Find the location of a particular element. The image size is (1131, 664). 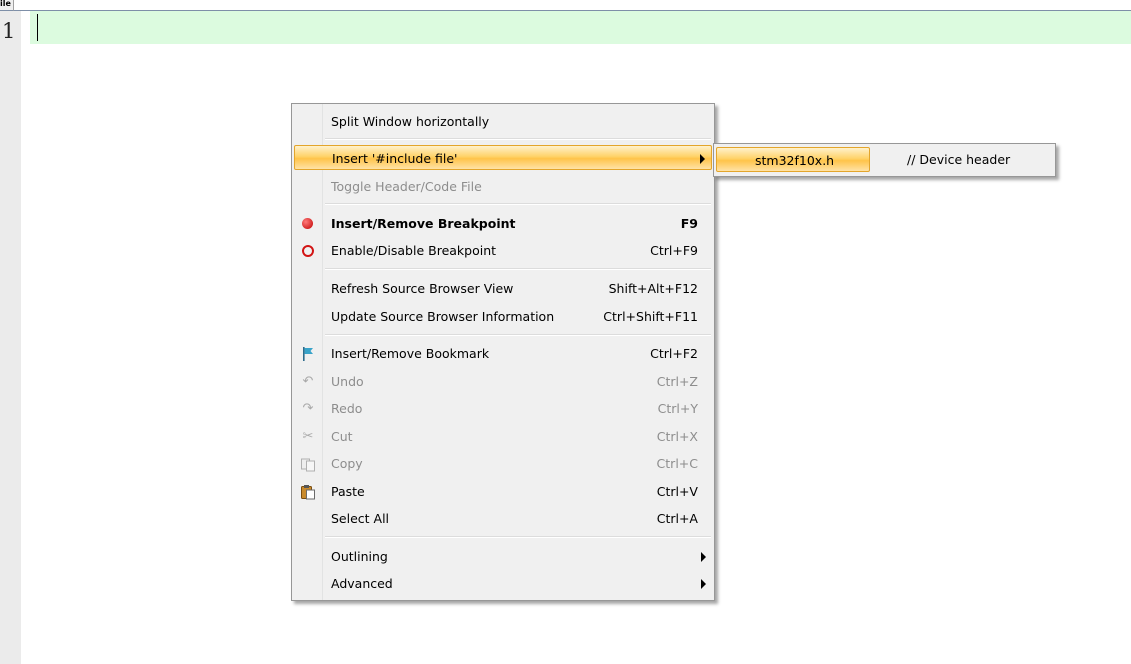

menu-item-bookmark: Insert/Remove Bookmark Ctrl+F2 is located at coordinates (503, 353).